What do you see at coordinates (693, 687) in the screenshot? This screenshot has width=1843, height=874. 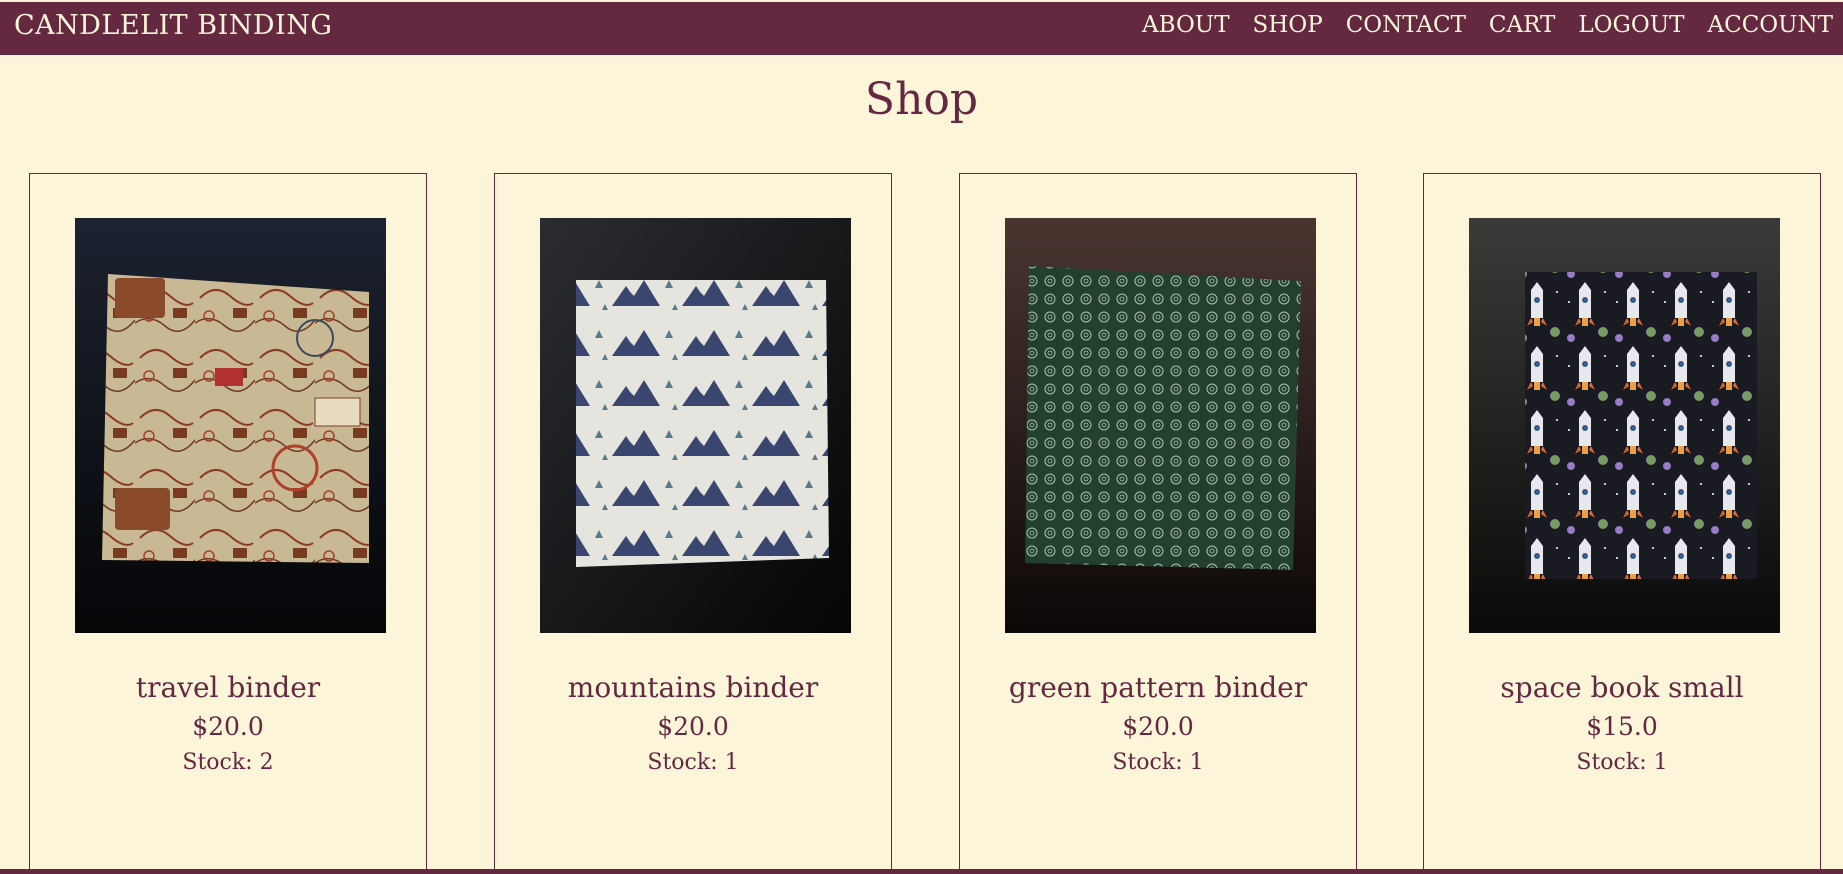 I see `product-name: mountains binder` at bounding box center [693, 687].